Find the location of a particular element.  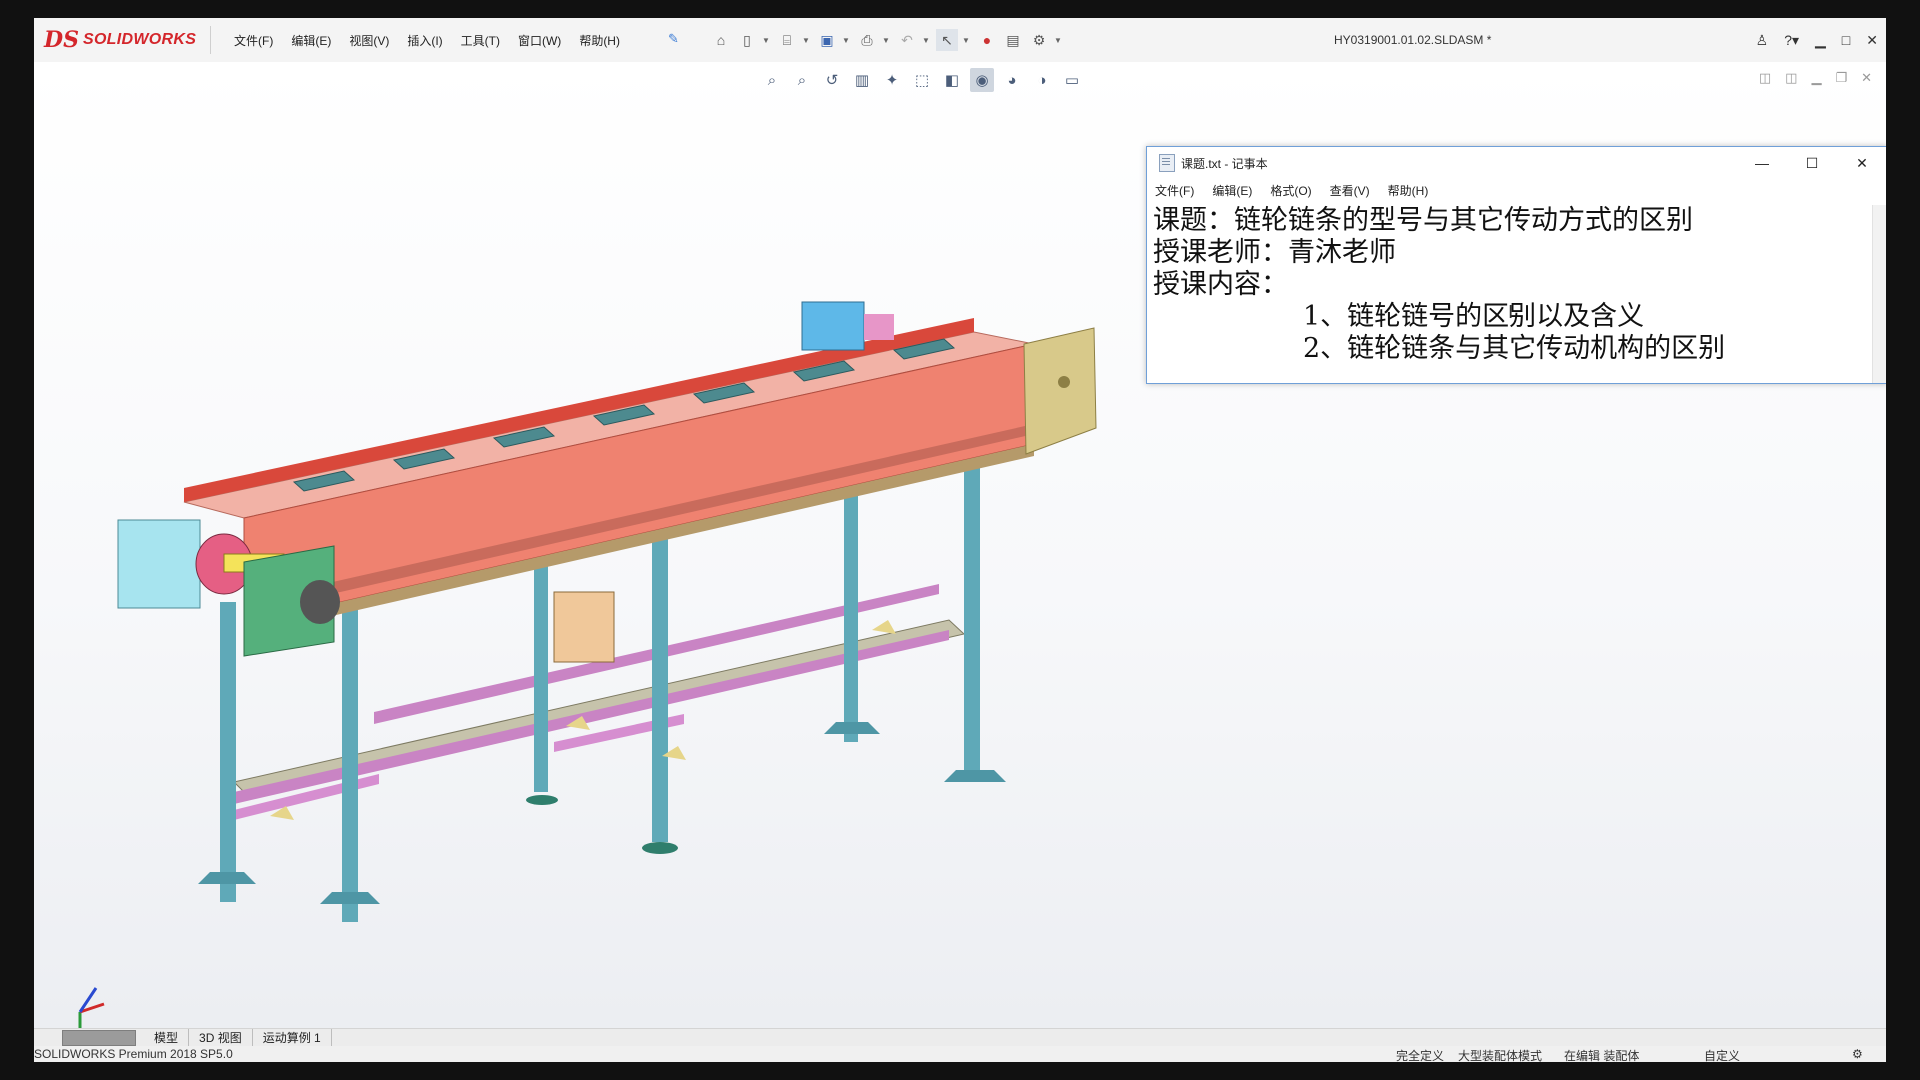

notepad-maximize-icon: ☐ is located at coordinates (1812, 163).